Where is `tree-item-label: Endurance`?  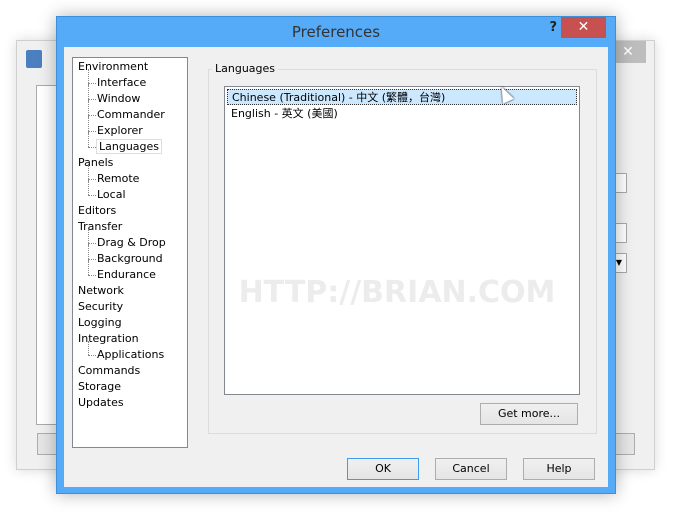
tree-item-label: Endurance is located at coordinates (126, 274).